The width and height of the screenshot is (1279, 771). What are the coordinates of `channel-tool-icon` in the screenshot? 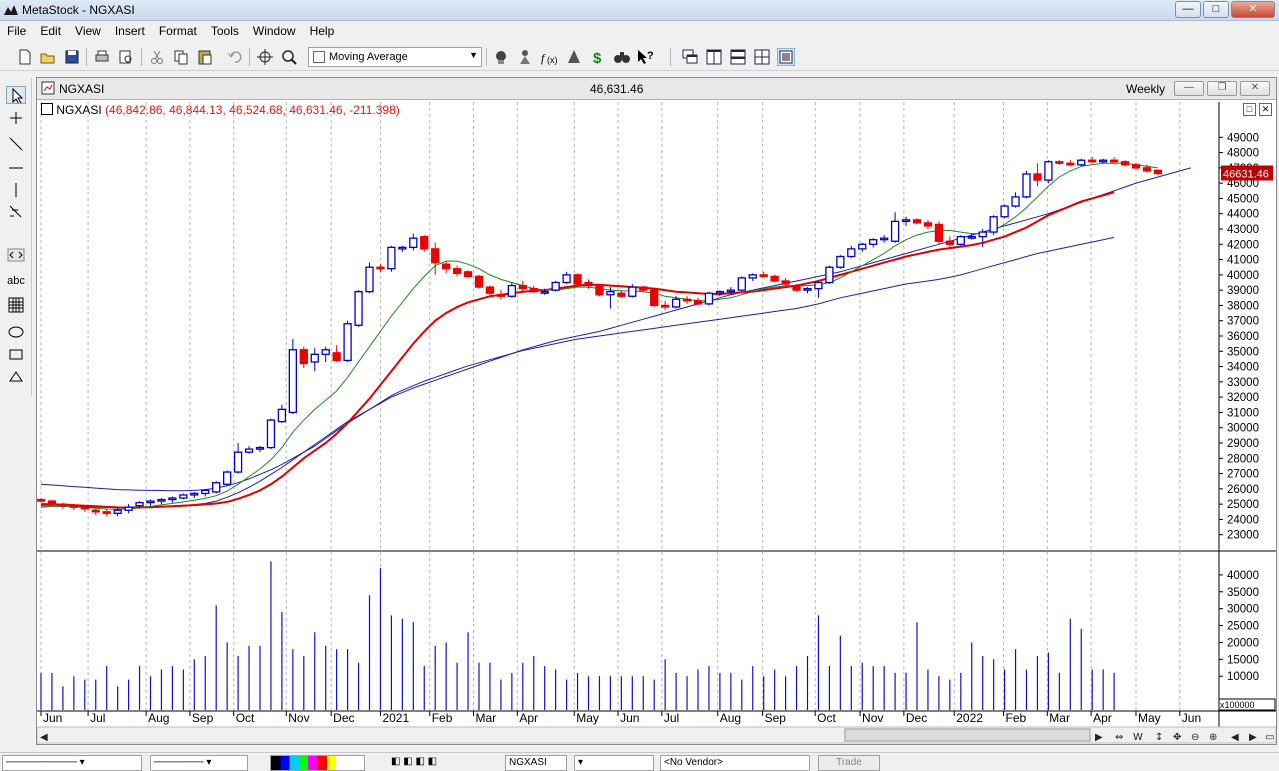 It's located at (16, 255).